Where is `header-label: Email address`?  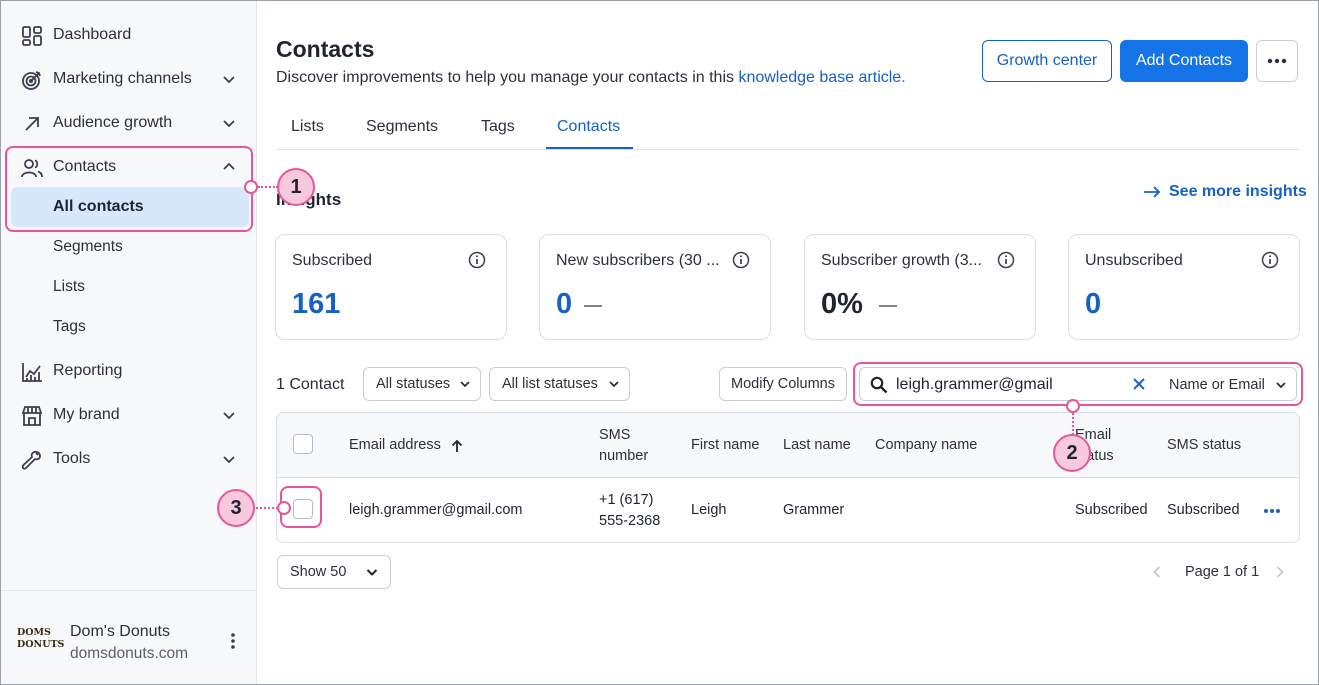 header-label: Email address is located at coordinates (395, 445).